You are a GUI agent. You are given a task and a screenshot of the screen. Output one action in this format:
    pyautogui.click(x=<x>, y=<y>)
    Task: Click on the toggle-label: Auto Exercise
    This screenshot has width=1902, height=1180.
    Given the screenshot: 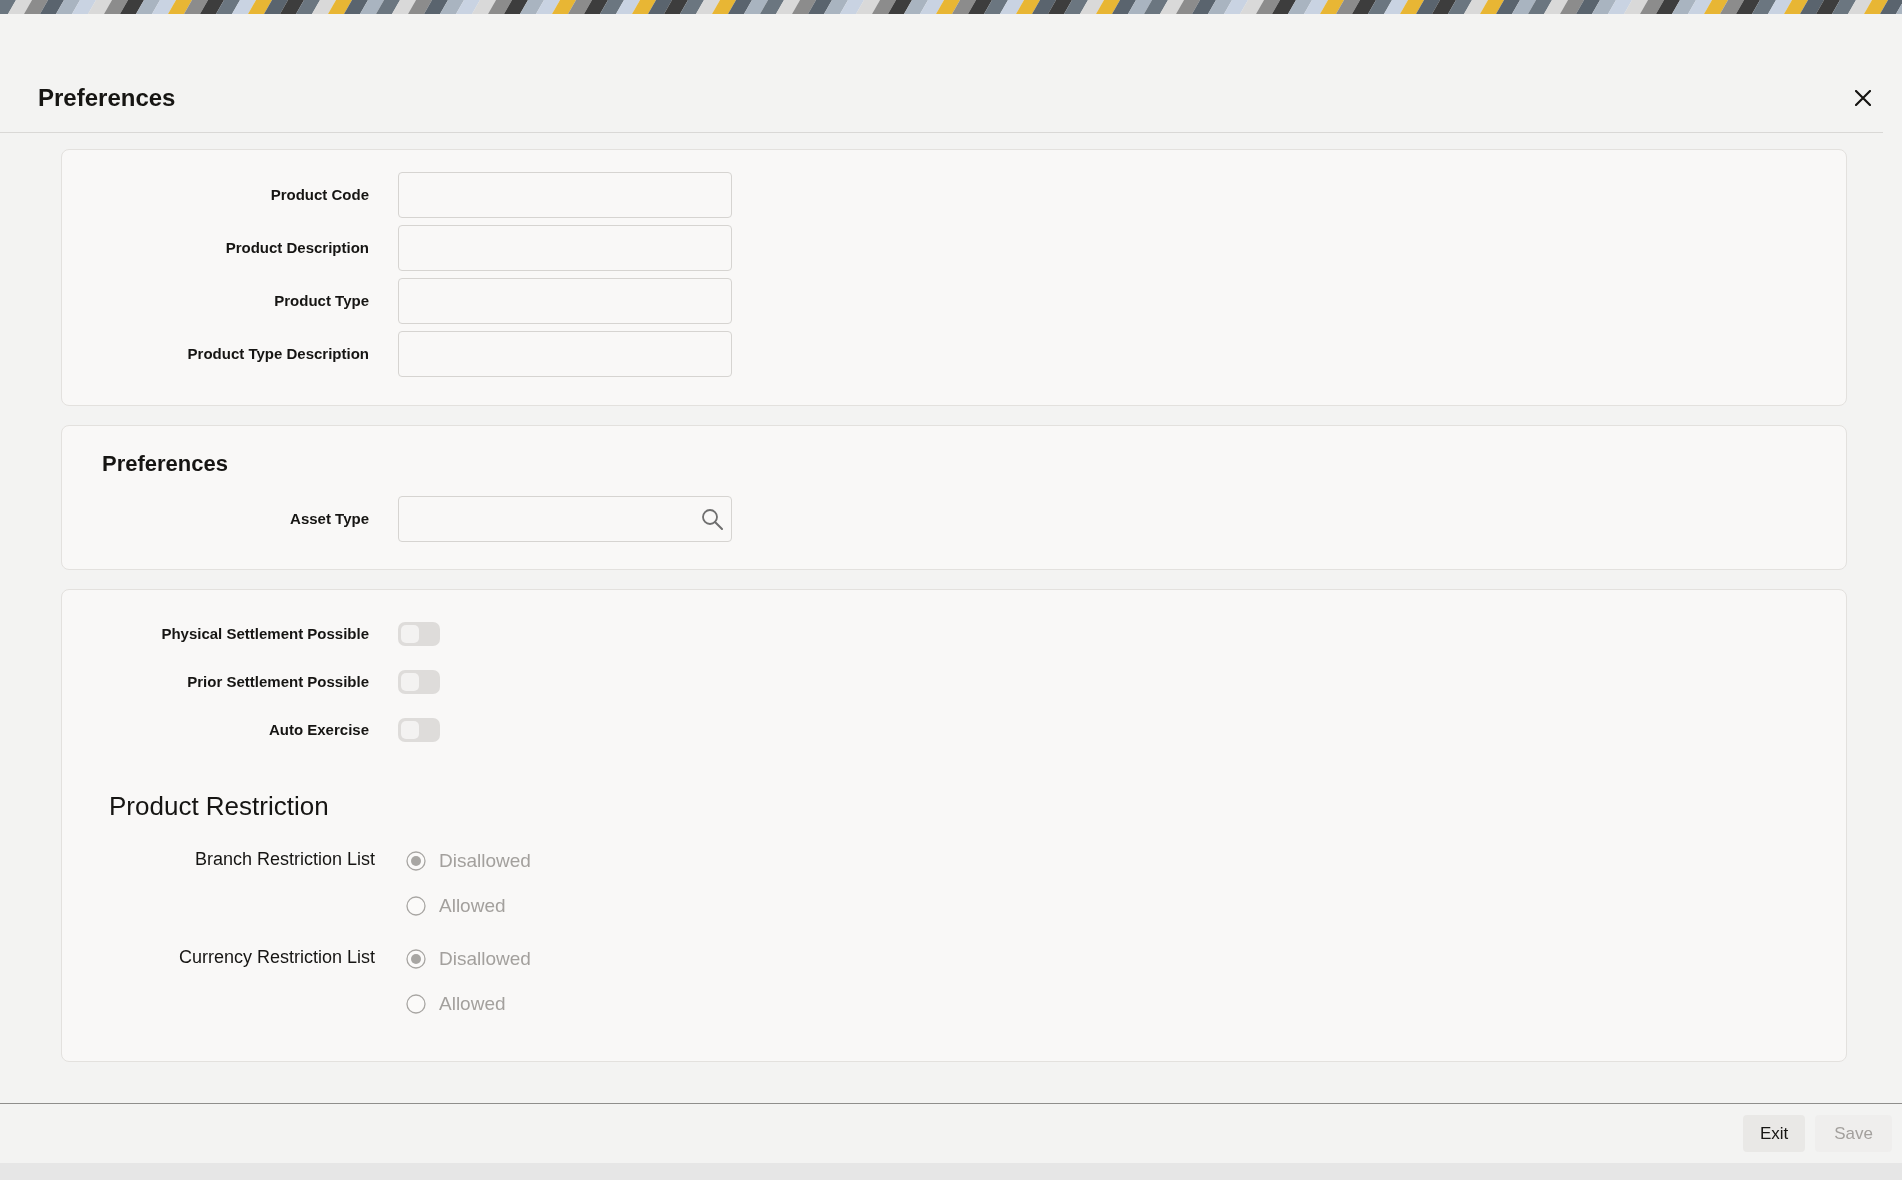 What is the action you would take?
    pyautogui.click(x=318, y=729)
    